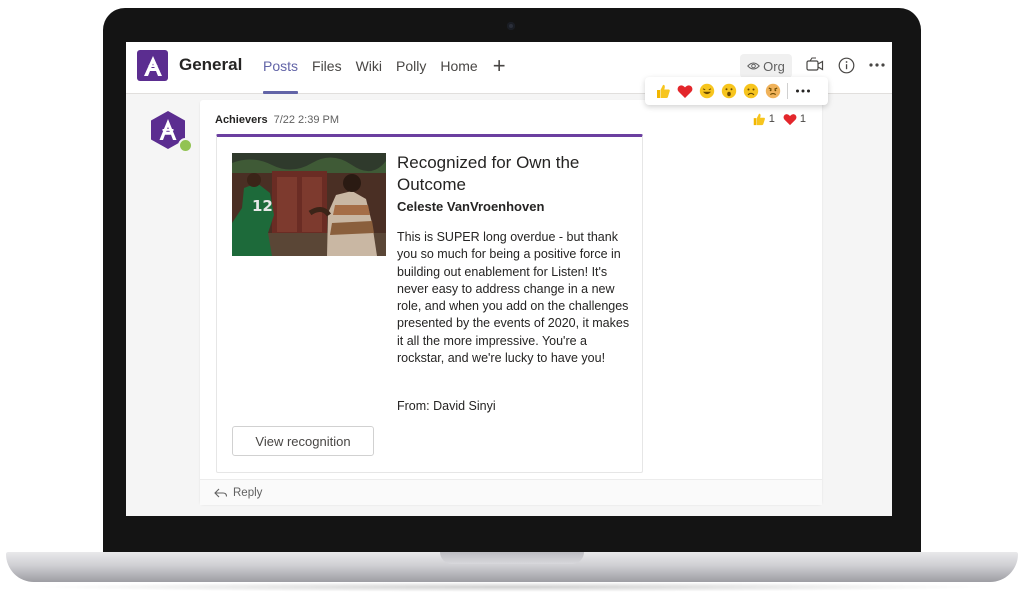 The image size is (1024, 605). What do you see at coordinates (787, 91) in the screenshot?
I see `reaction-separator` at bounding box center [787, 91].